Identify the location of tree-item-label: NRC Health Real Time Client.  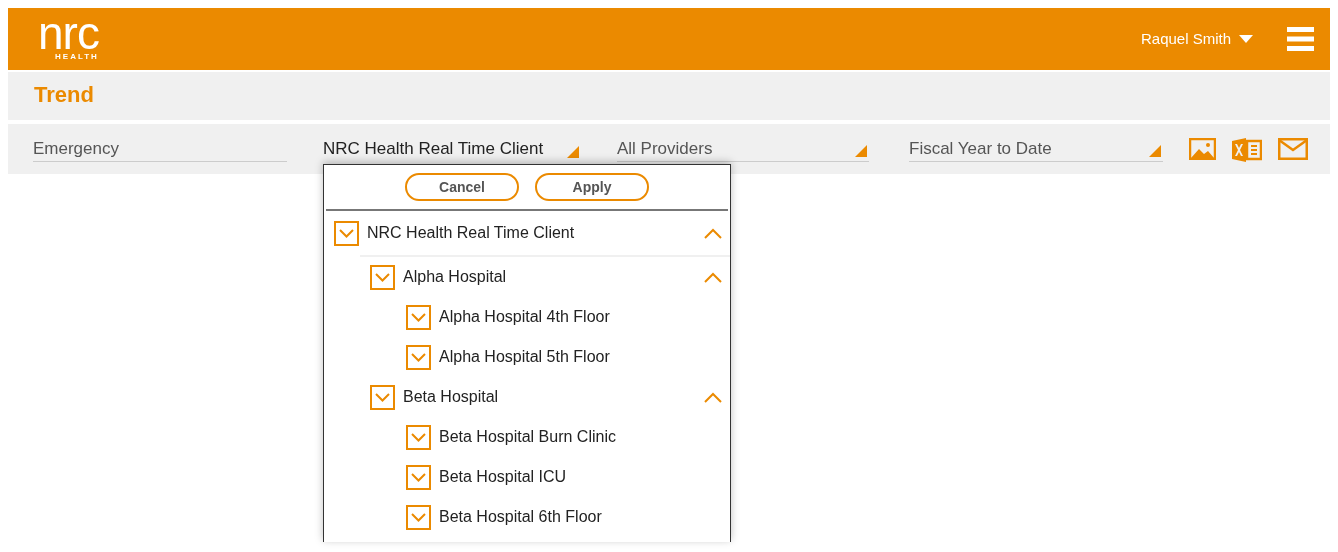
(535, 233).